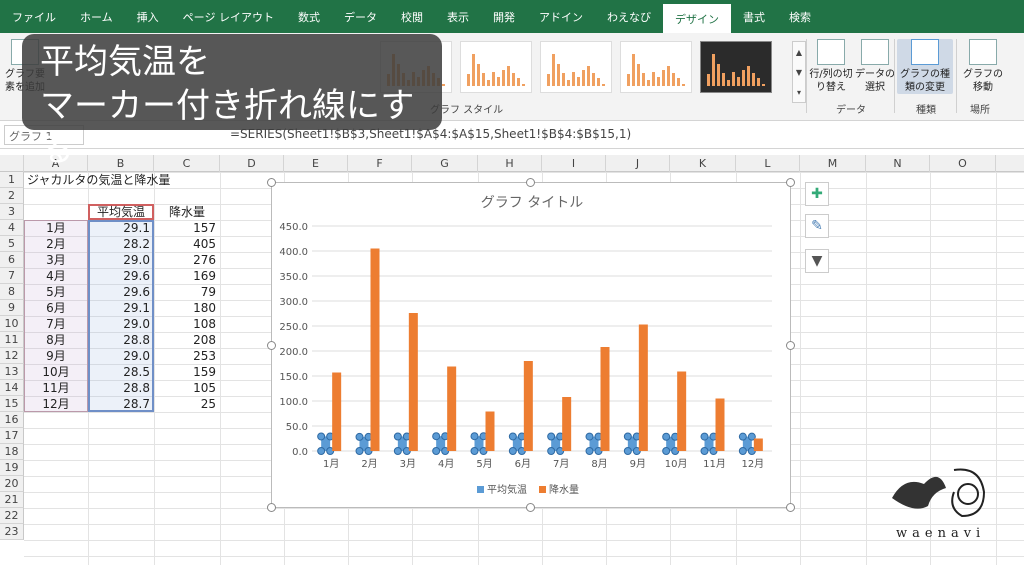  Describe the element at coordinates (12, 484) in the screenshot. I see `row-header-20: 20` at that location.